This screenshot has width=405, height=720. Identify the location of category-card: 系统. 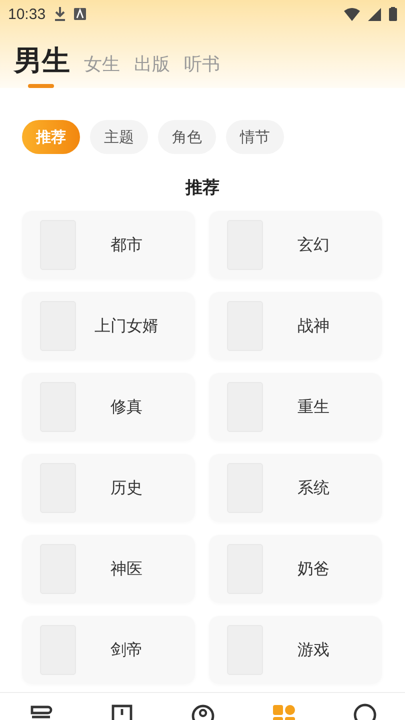
(295, 488).